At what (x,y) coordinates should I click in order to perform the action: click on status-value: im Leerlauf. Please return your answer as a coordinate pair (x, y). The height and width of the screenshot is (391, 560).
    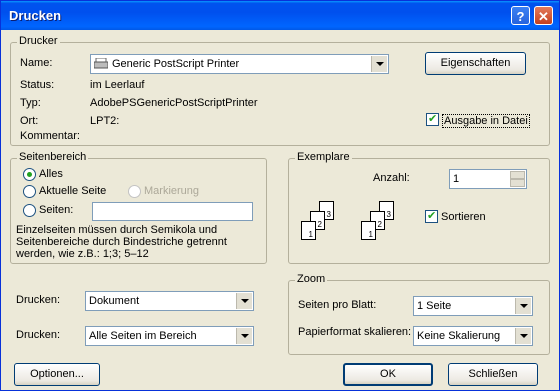
    Looking at the image, I should click on (117, 85).